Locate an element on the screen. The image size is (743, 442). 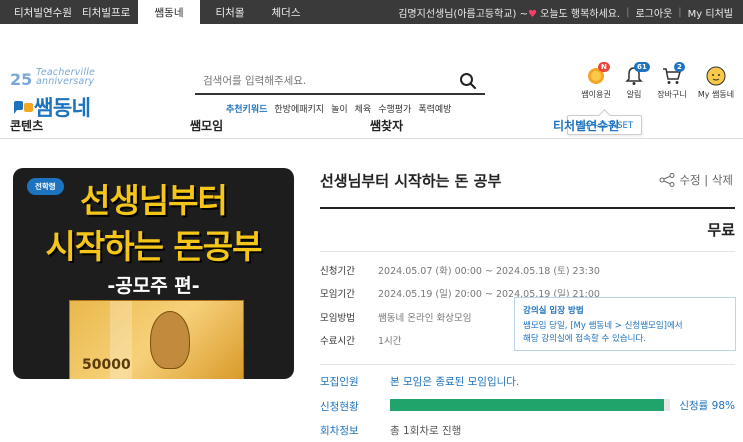
session-row: 회차정보 총 1회차로 진행 is located at coordinates (390, 430).